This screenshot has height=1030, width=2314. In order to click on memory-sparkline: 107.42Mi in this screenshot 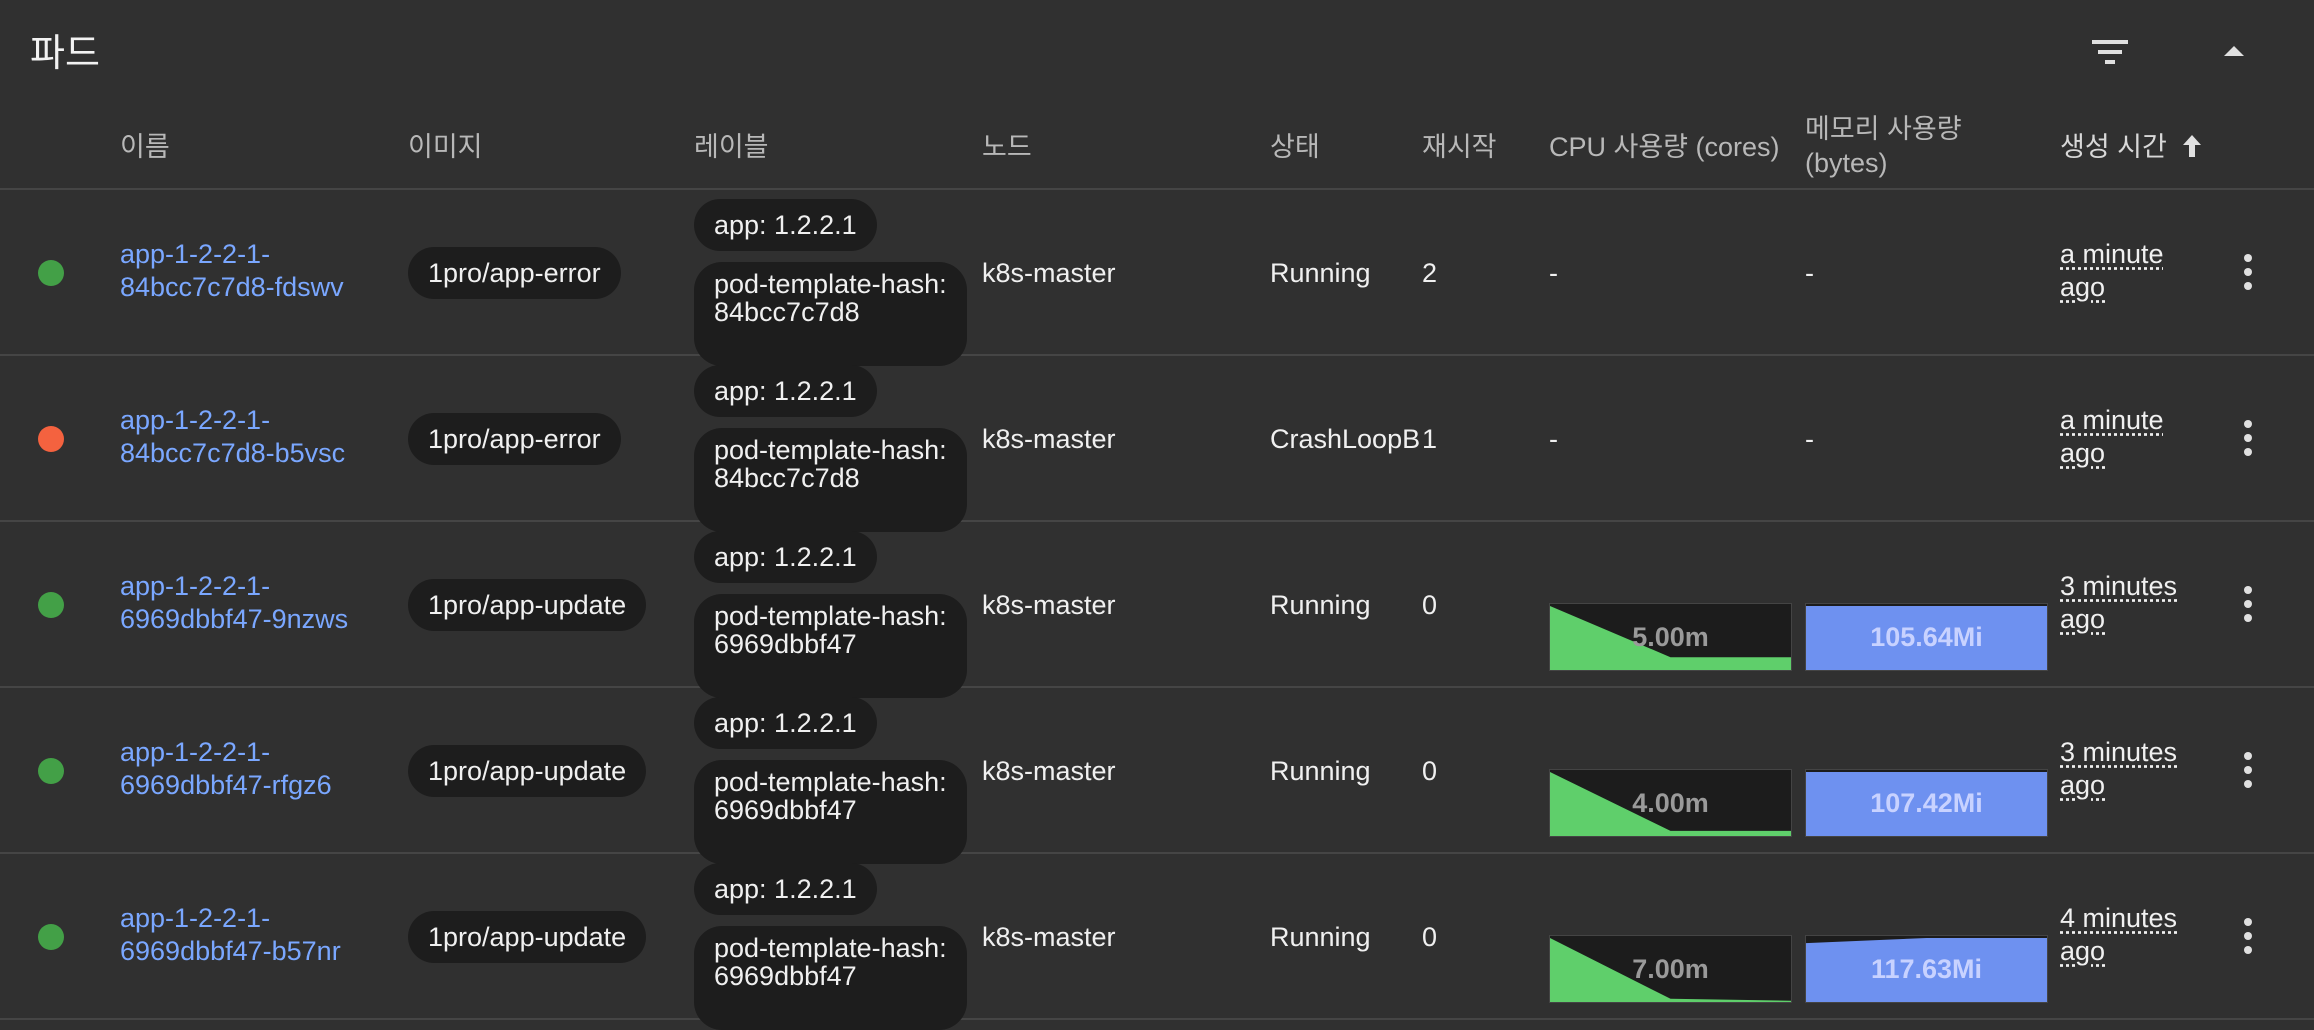, I will do `click(1926, 803)`.